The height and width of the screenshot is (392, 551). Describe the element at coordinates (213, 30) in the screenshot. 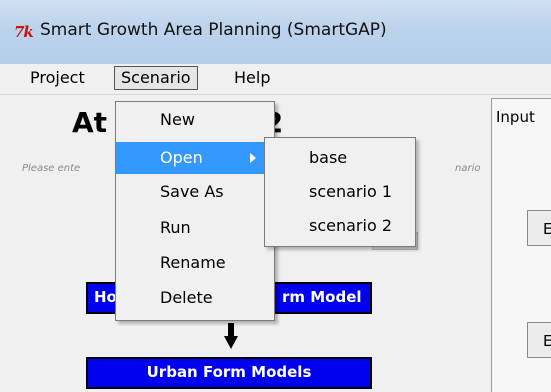

I see `window-title: Smart Growth Area Planning (SmartGAP)` at that location.